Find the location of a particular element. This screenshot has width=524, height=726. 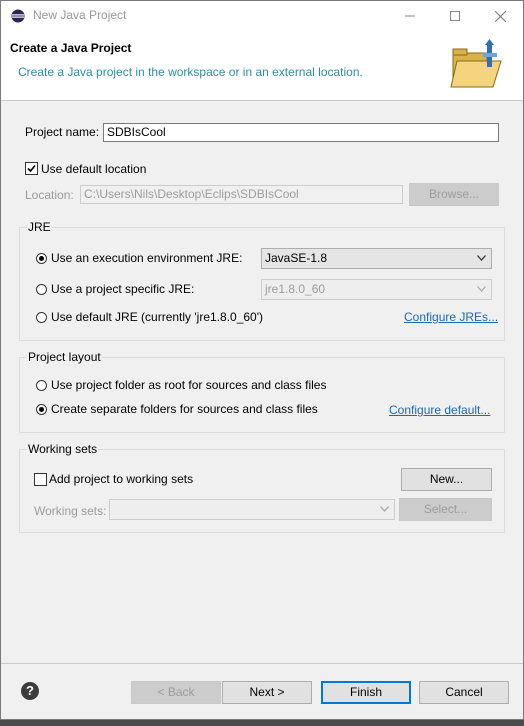

jre-default-radio is located at coordinates (41, 317).